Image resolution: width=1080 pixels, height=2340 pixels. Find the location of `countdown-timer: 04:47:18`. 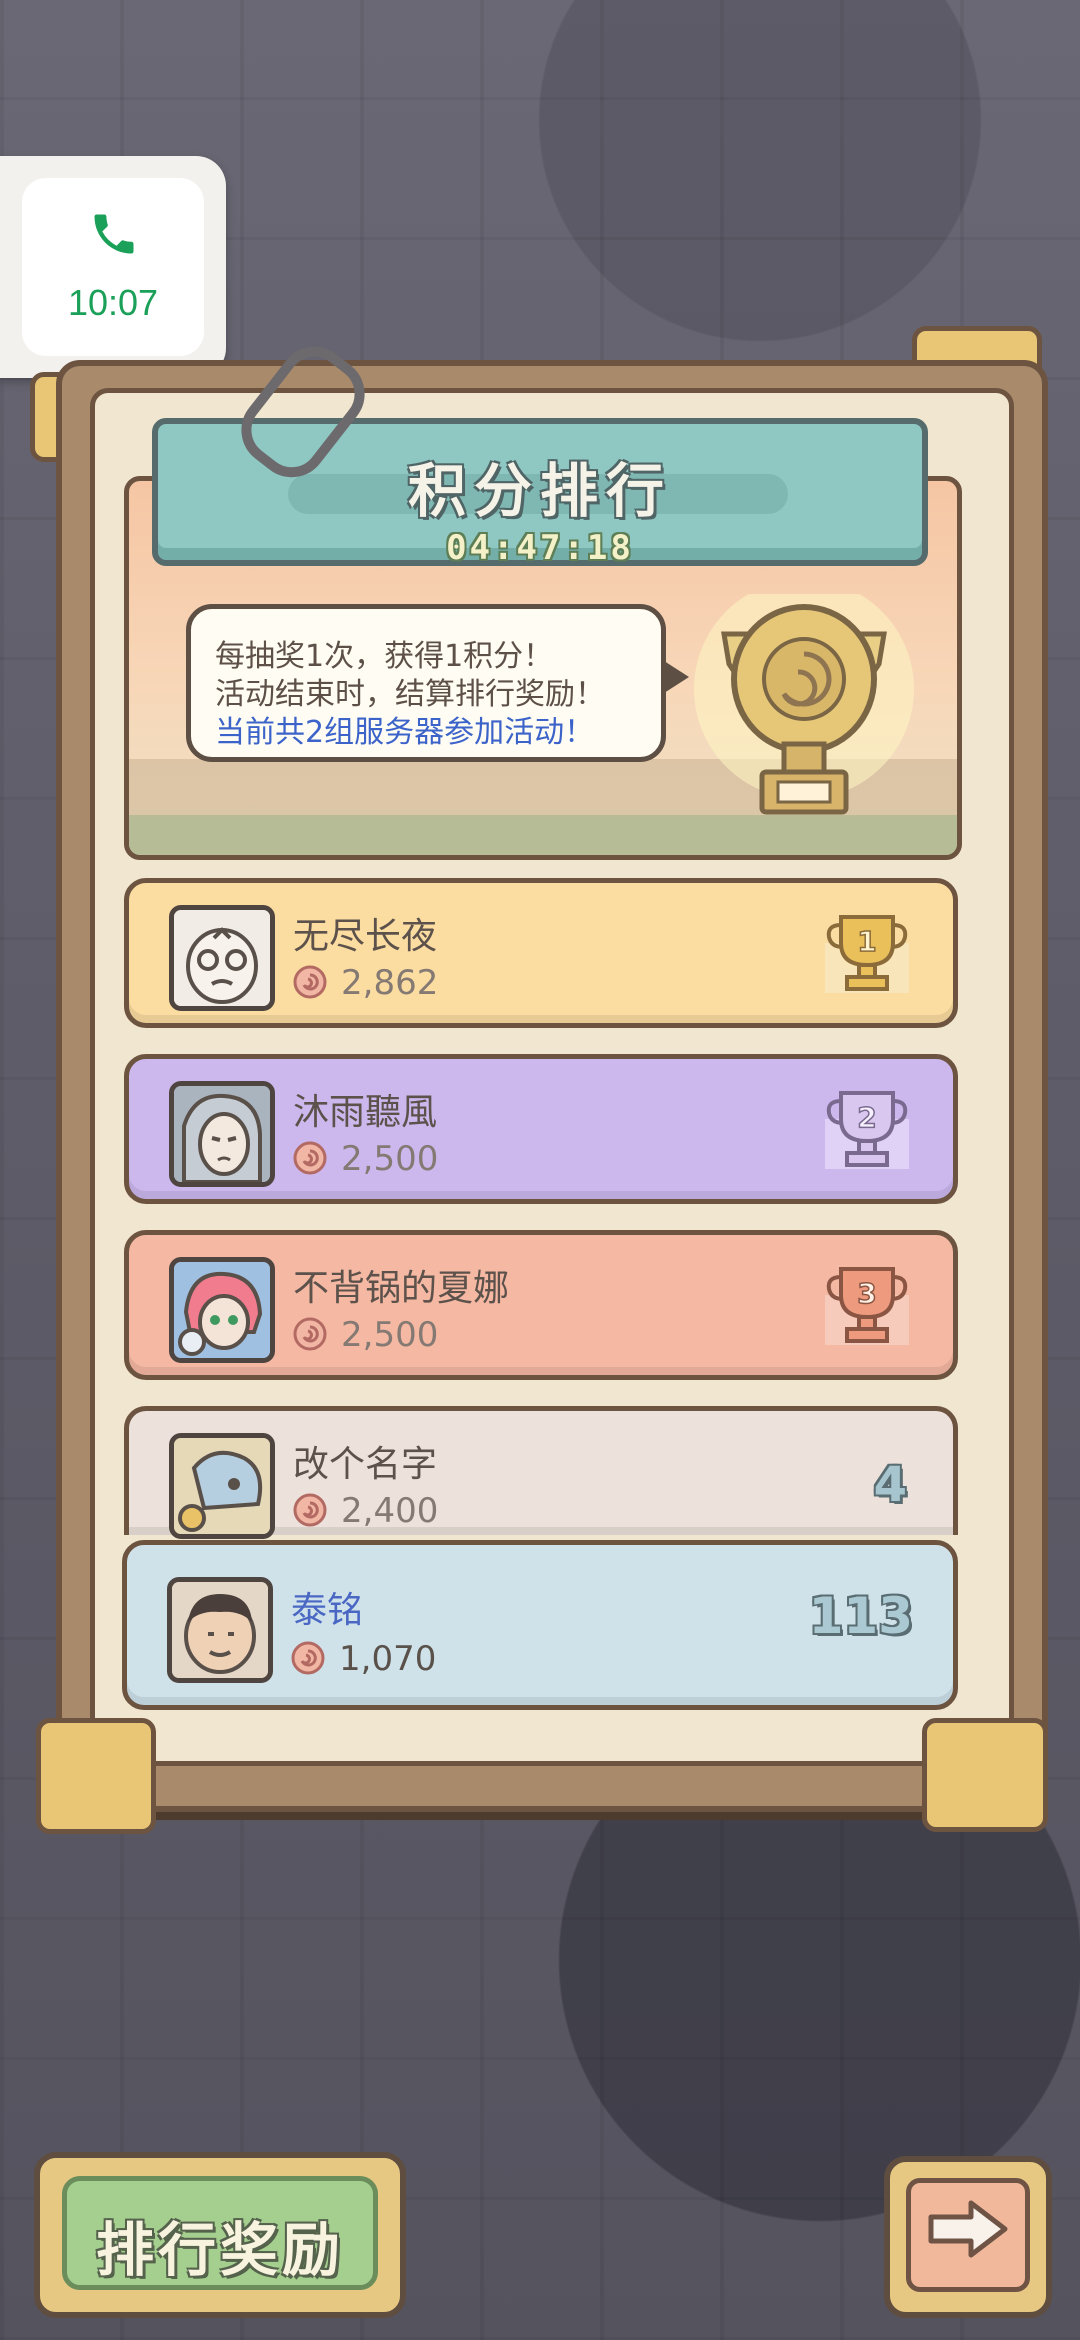

countdown-timer: 04:47:18 is located at coordinates (540, 548).